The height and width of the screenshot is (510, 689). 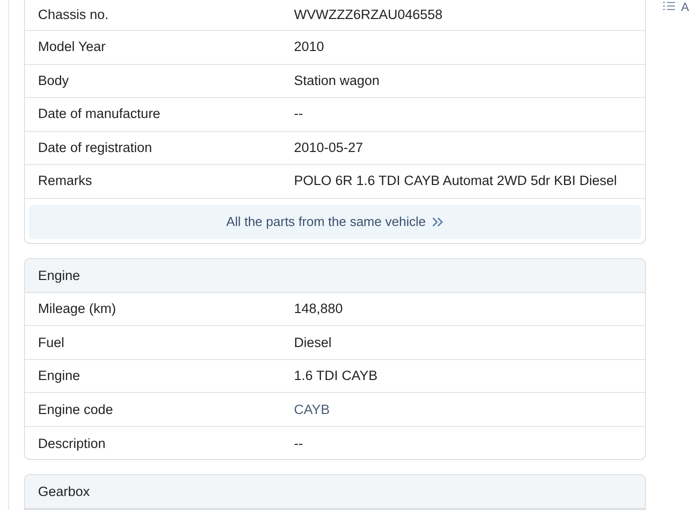 What do you see at coordinates (313, 343) in the screenshot?
I see `field-value: Diesel` at bounding box center [313, 343].